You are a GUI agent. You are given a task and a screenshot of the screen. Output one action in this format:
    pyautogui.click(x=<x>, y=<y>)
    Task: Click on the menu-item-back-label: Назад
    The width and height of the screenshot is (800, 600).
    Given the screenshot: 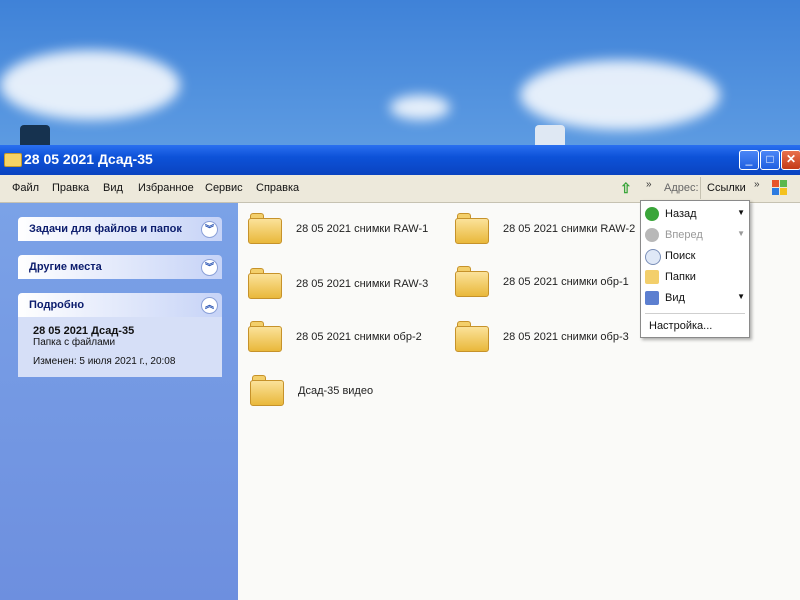 What is the action you would take?
    pyautogui.click(x=681, y=214)
    